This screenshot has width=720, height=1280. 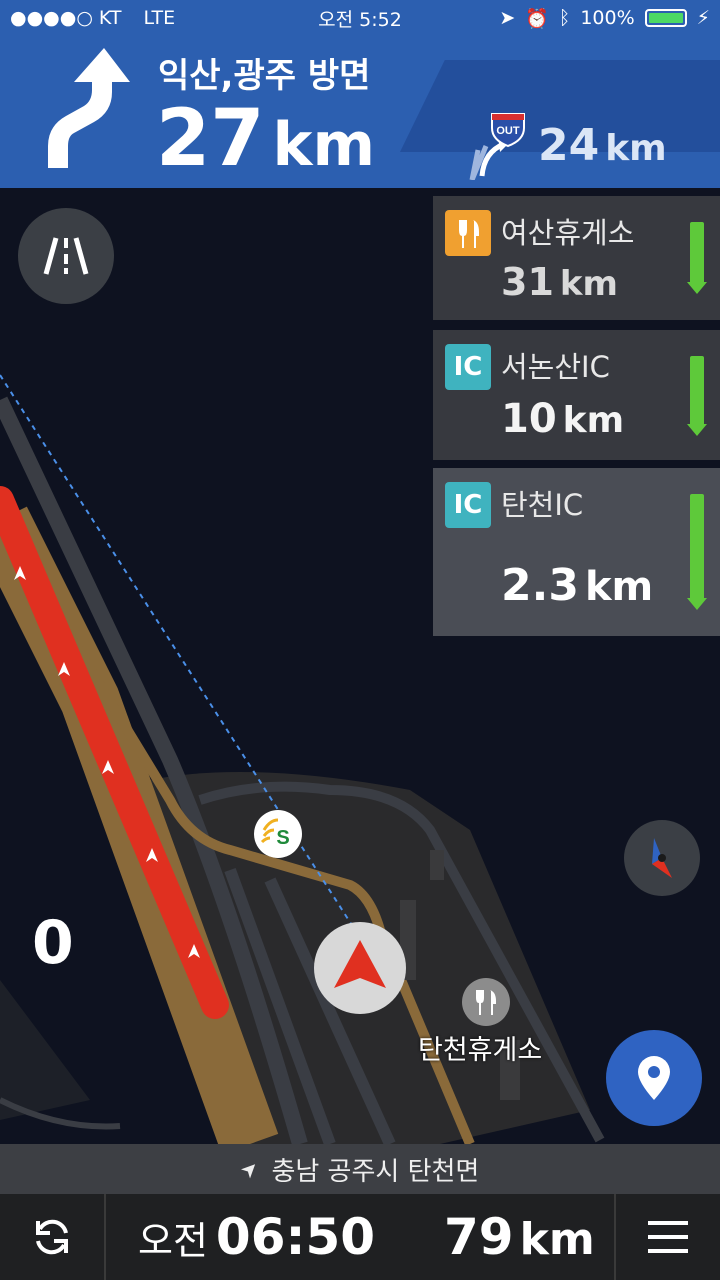 I want to click on status-bar: ●●●●○ KT LTE 오전 5:52 ➤ ⏰ ᛒ 100% ⚡, so click(x=360, y=18).